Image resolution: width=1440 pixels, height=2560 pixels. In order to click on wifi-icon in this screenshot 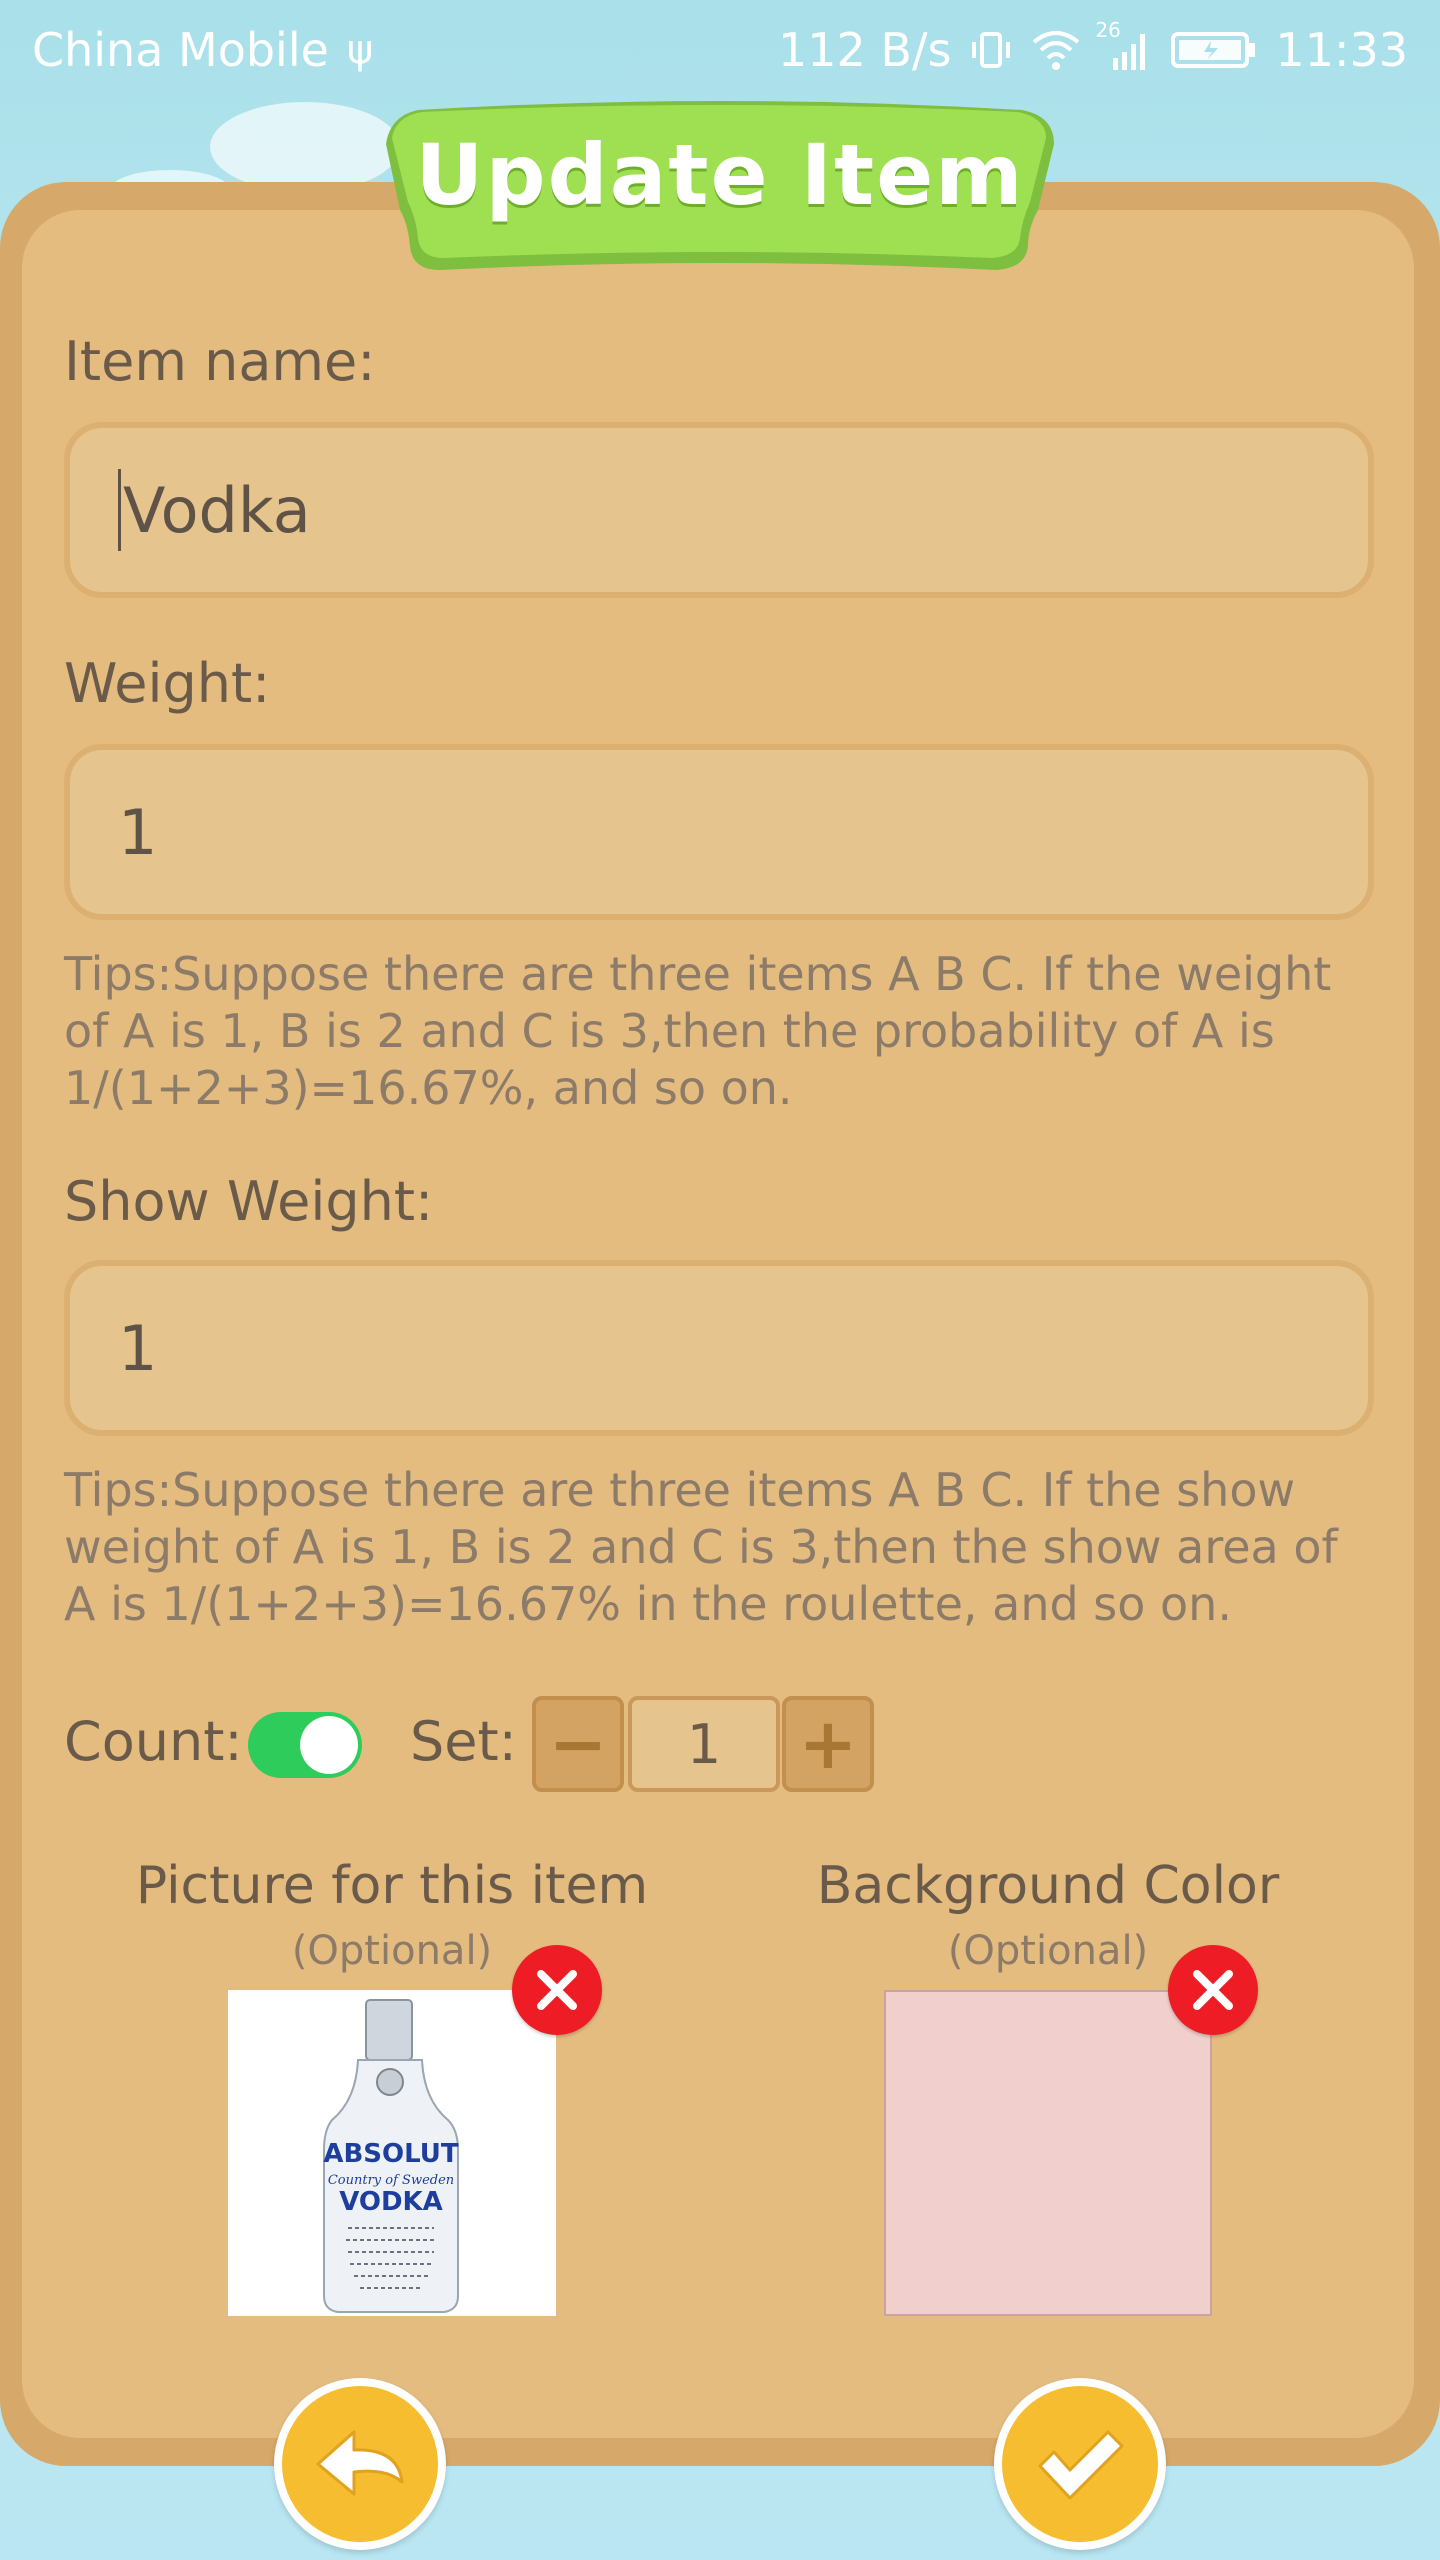, I will do `click(1056, 50)`.